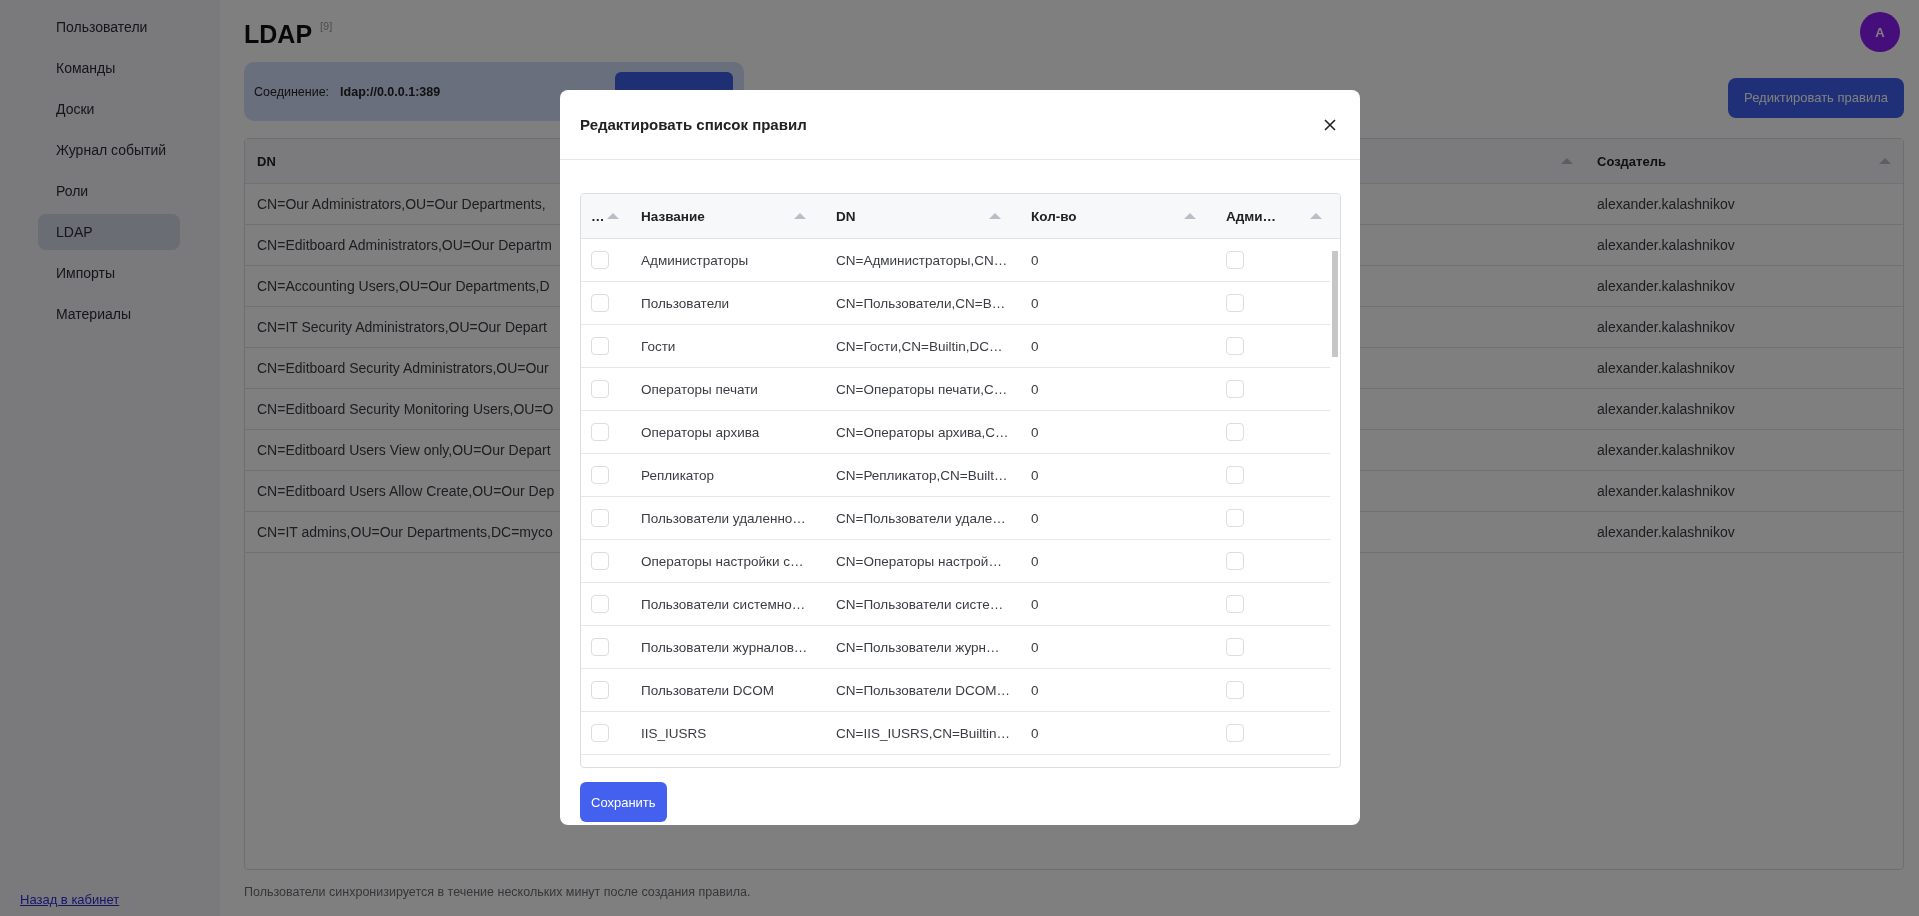  What do you see at coordinates (109, 150) in the screenshot?
I see `sidebar-item: Журнал событий` at bounding box center [109, 150].